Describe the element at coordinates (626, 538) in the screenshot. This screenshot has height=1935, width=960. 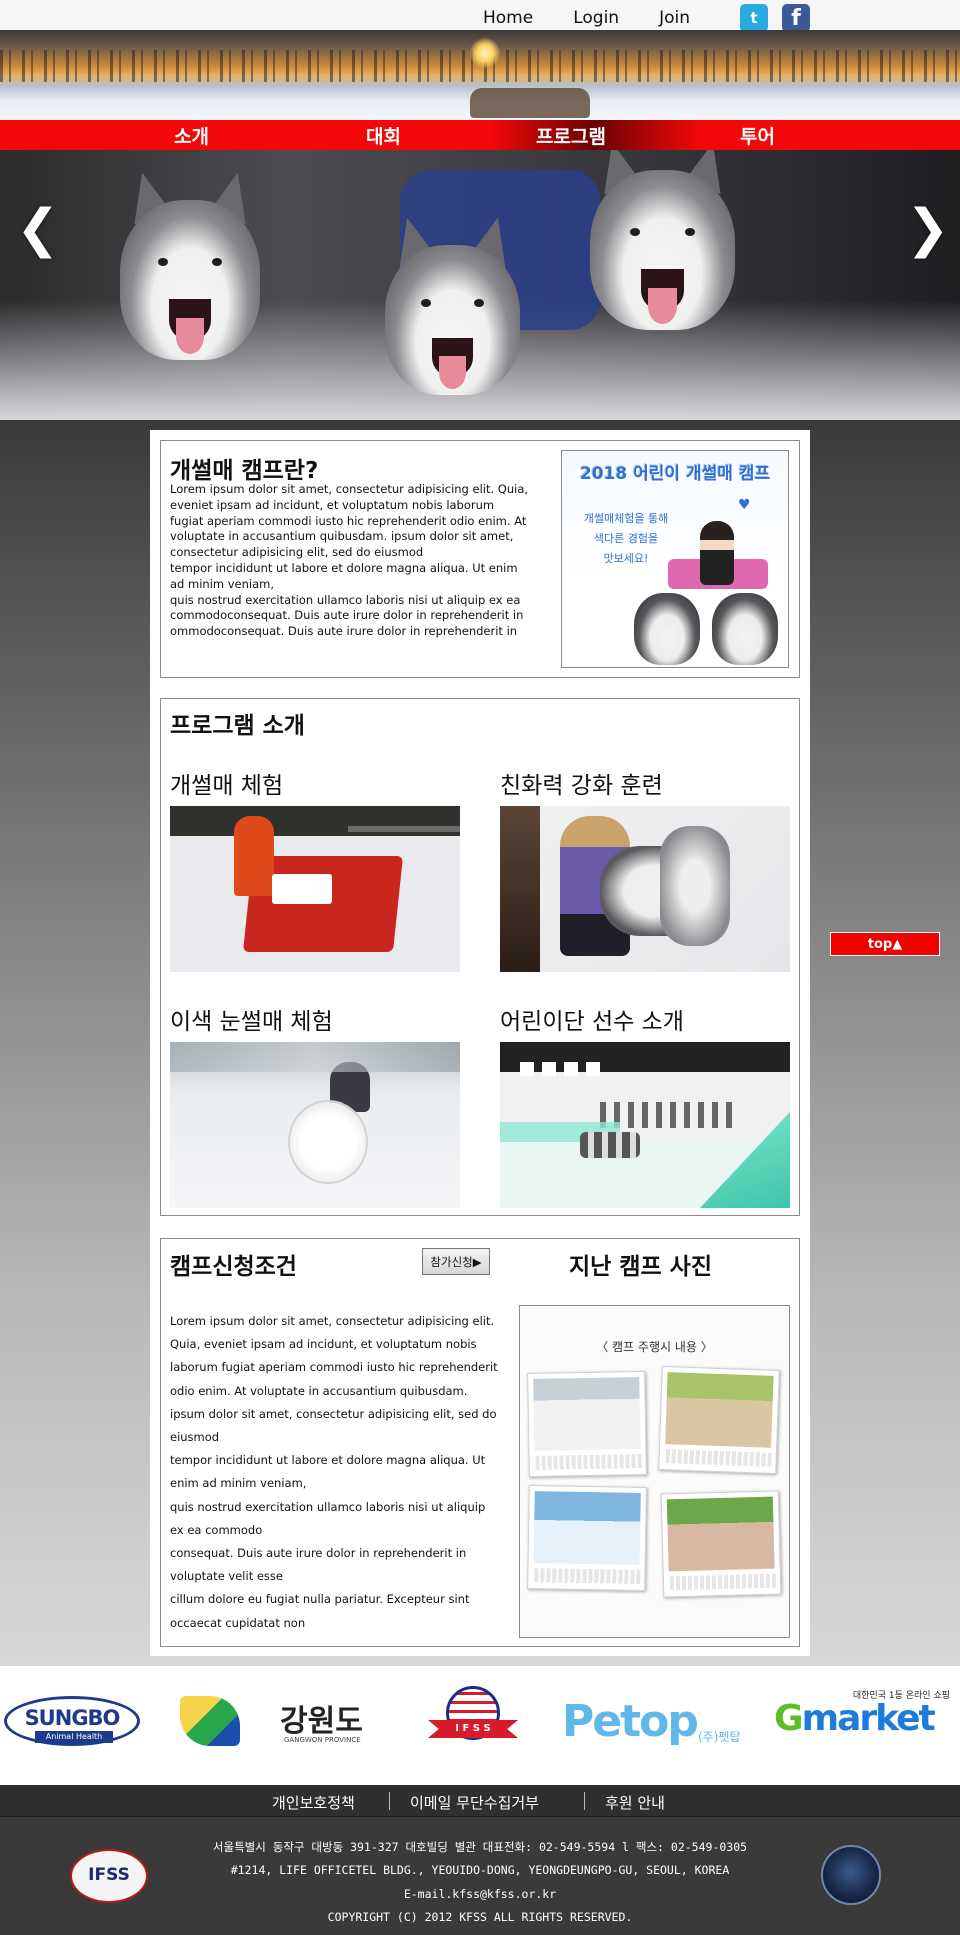
I see `poster-text: 개썰매체험을 통해 색다른 경험을 맛보세요!` at that location.